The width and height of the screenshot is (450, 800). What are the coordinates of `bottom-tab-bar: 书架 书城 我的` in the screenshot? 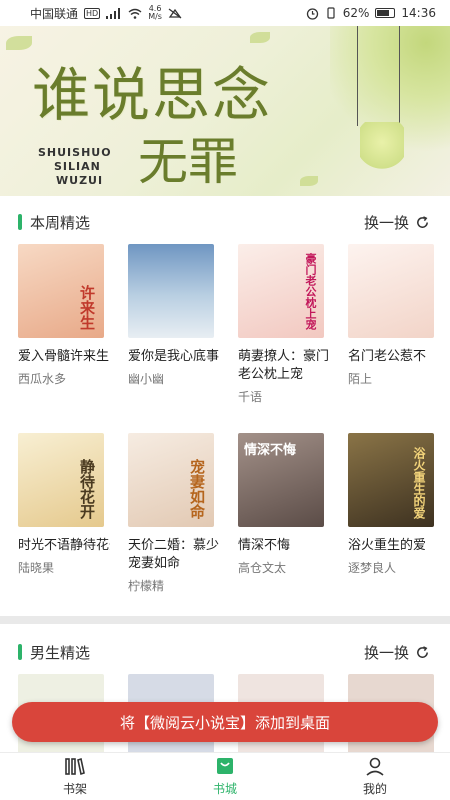 It's located at (225, 776).